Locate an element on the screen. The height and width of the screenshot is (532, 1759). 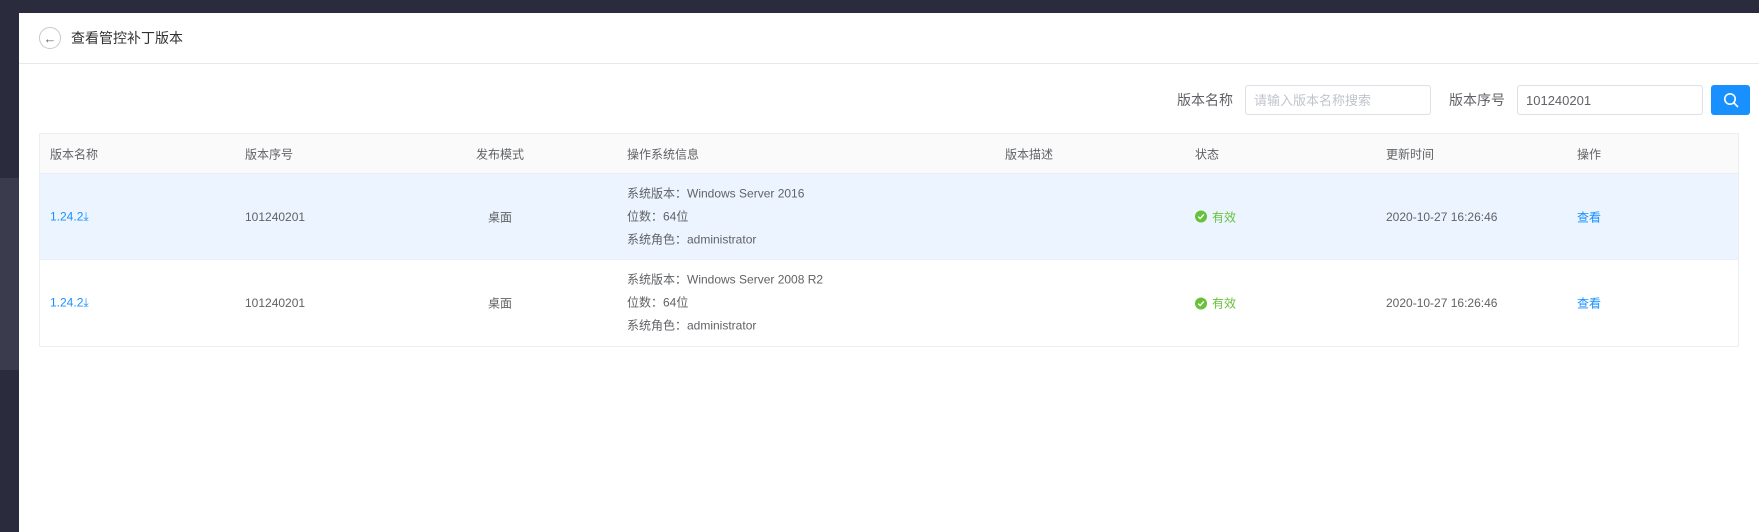
search-bar: 版本名称 版本序号 is located at coordinates (1463, 100).